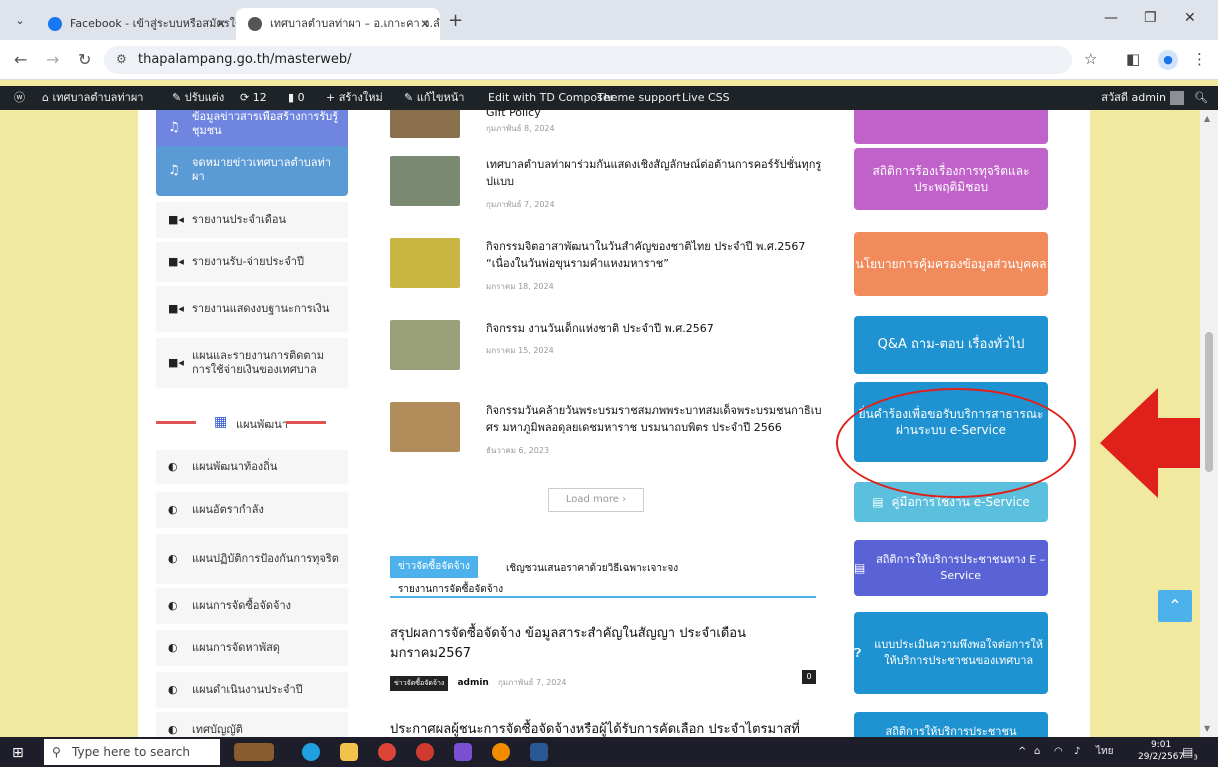 The height and width of the screenshot is (767, 1218). Describe the element at coordinates (253, 98) in the screenshot. I see `admin-updates: ⟳ 12` at that location.